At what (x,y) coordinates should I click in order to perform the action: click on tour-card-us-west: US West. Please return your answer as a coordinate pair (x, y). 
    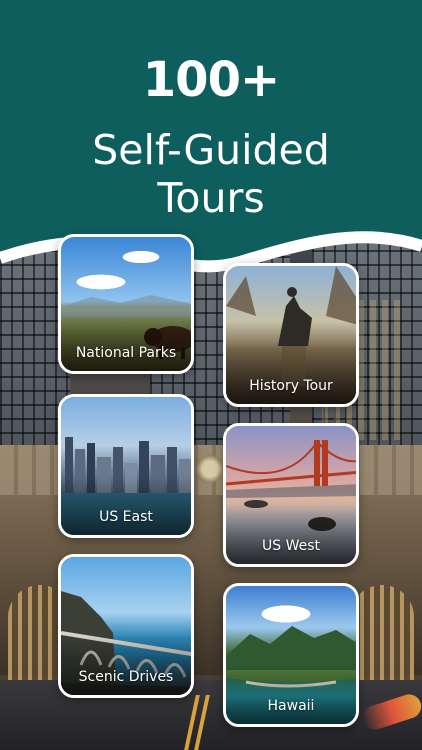
    Looking at the image, I should click on (291, 495).